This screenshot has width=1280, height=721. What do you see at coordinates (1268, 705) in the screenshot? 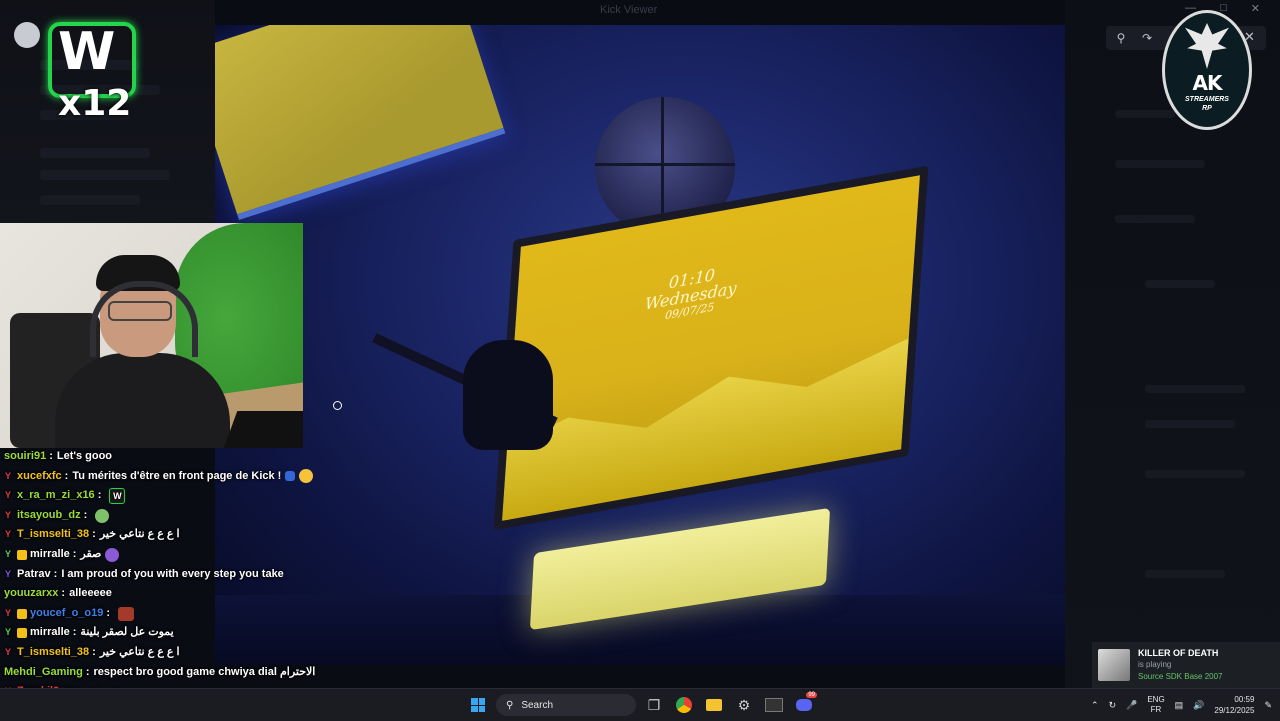
I see `notifications-icon: ✎` at bounding box center [1268, 705].